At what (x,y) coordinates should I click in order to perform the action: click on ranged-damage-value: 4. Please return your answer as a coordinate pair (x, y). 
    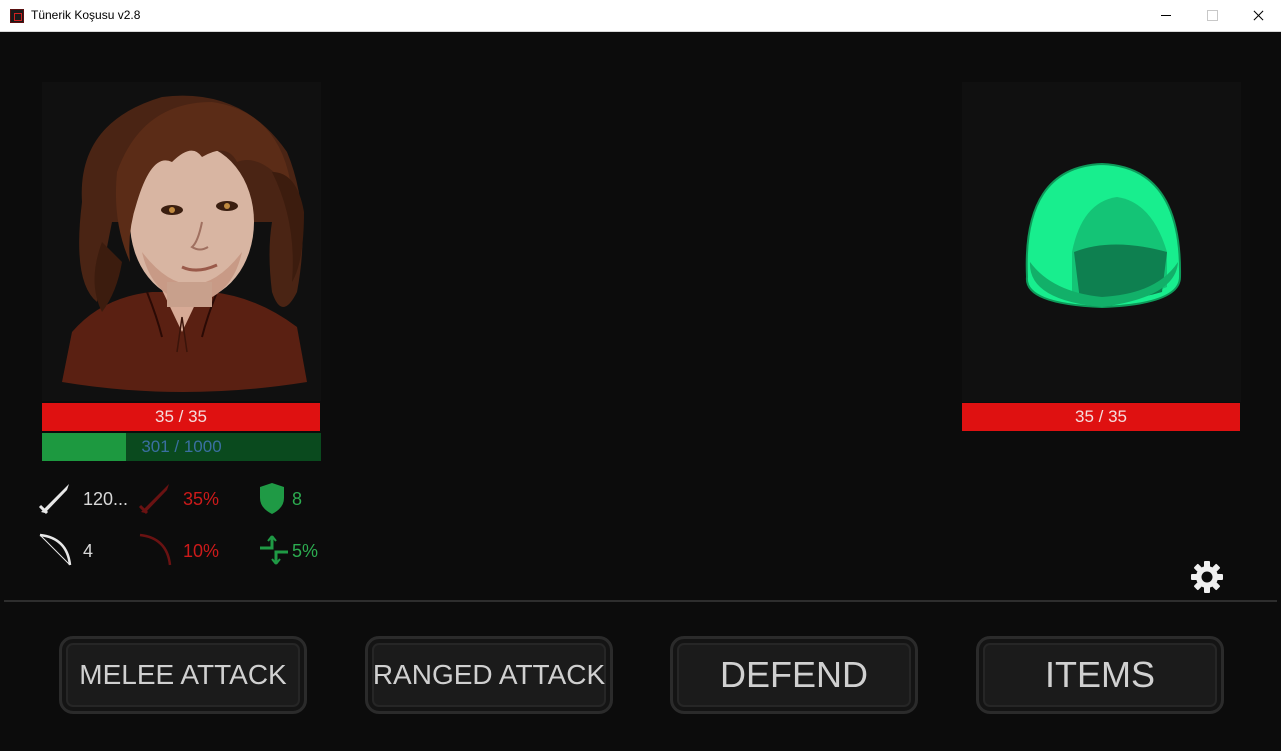
    Looking at the image, I should click on (88, 551).